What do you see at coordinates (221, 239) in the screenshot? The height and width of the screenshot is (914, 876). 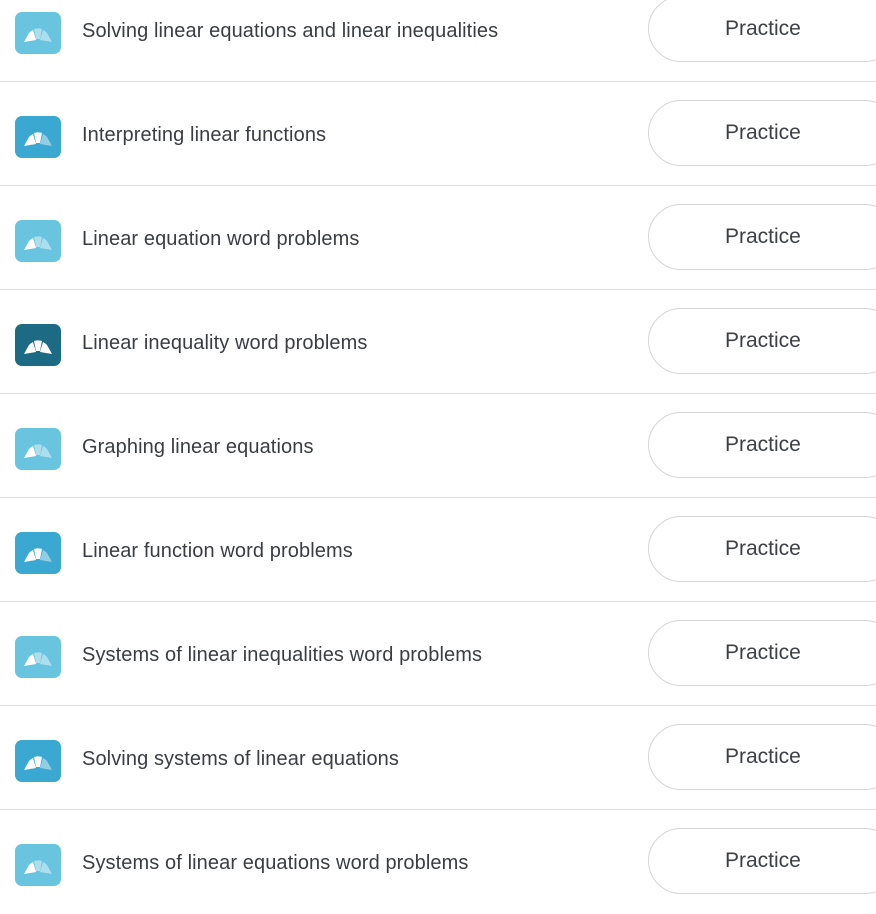 I see `skill-title: Linear equation word problems` at bounding box center [221, 239].